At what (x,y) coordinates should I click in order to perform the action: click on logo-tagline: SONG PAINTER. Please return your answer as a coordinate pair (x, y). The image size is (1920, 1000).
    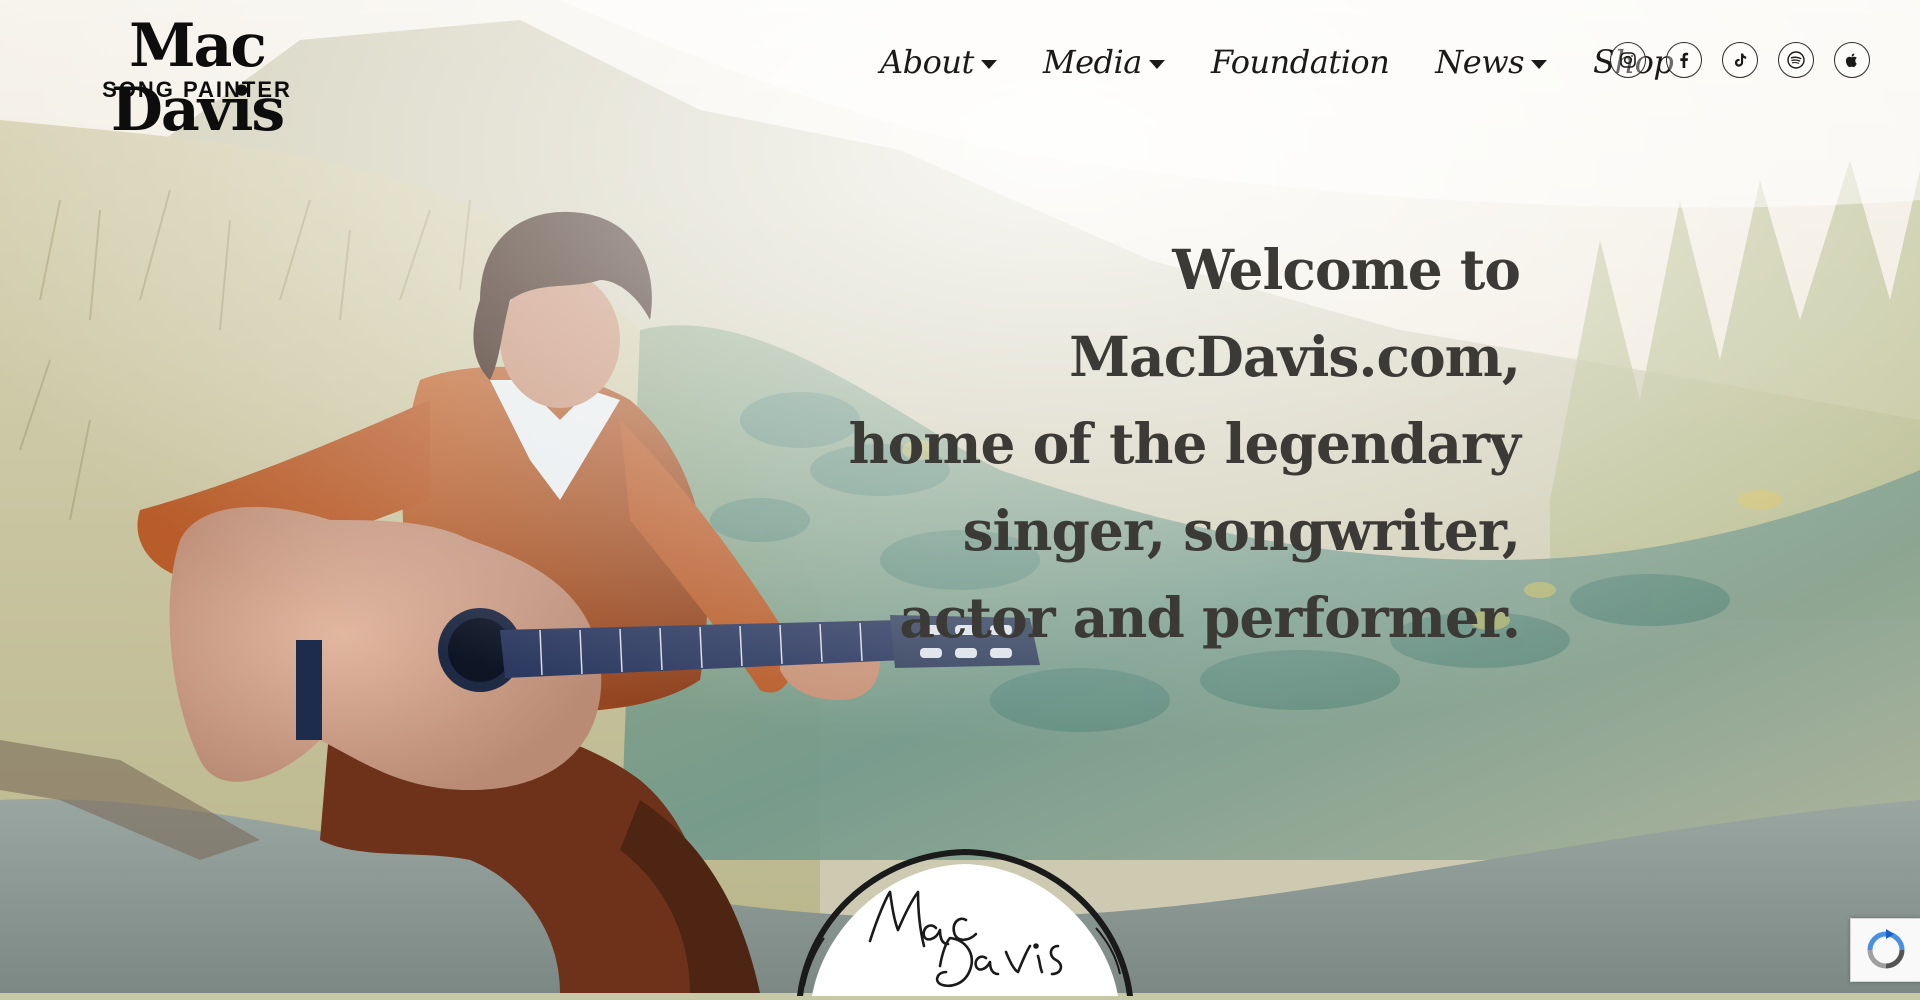
    Looking at the image, I should click on (197, 89).